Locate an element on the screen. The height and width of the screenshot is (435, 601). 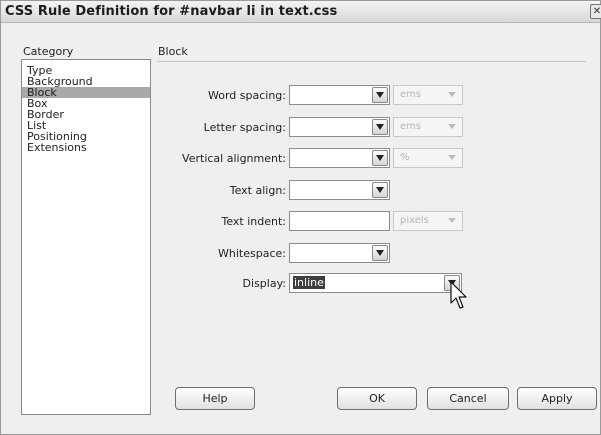
section-title: Block is located at coordinates (173, 51).